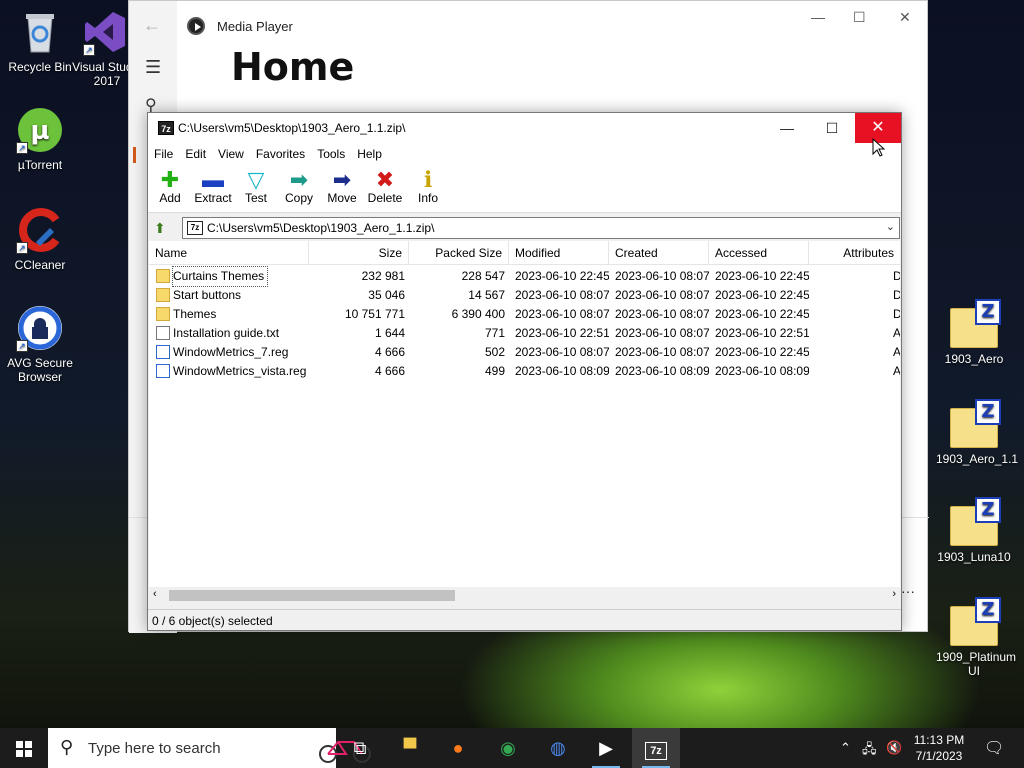  I want to click on move-arrow-icon: ➡, so click(342, 179).